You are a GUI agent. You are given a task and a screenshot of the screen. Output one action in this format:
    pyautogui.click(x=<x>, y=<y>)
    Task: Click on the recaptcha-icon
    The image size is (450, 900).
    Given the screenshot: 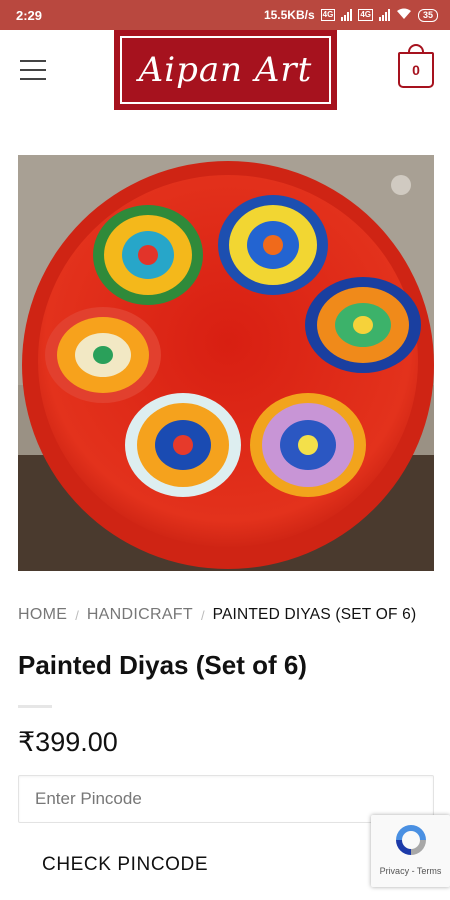 What is the action you would take?
    pyautogui.click(x=411, y=842)
    